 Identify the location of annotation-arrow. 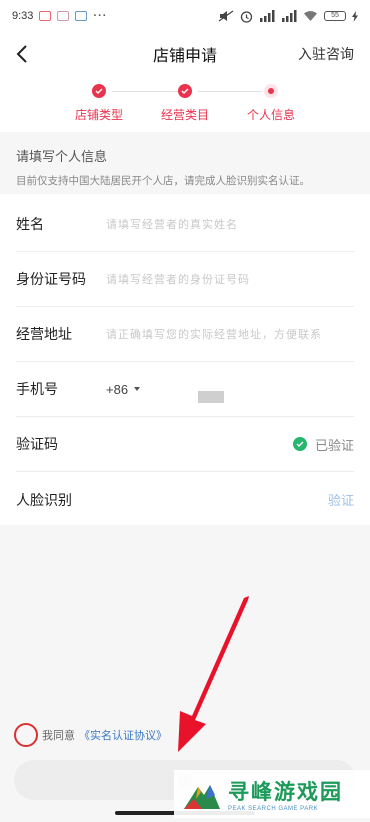
(213, 674).